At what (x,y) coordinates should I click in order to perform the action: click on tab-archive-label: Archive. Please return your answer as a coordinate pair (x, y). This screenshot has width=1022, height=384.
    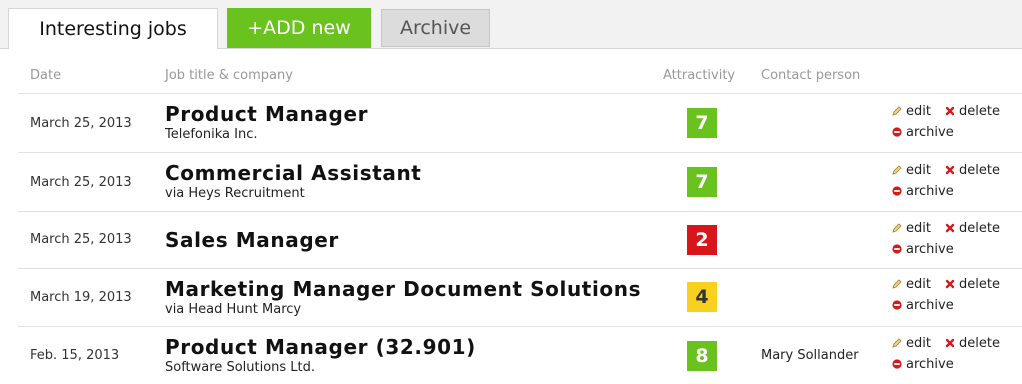
    Looking at the image, I should click on (435, 28).